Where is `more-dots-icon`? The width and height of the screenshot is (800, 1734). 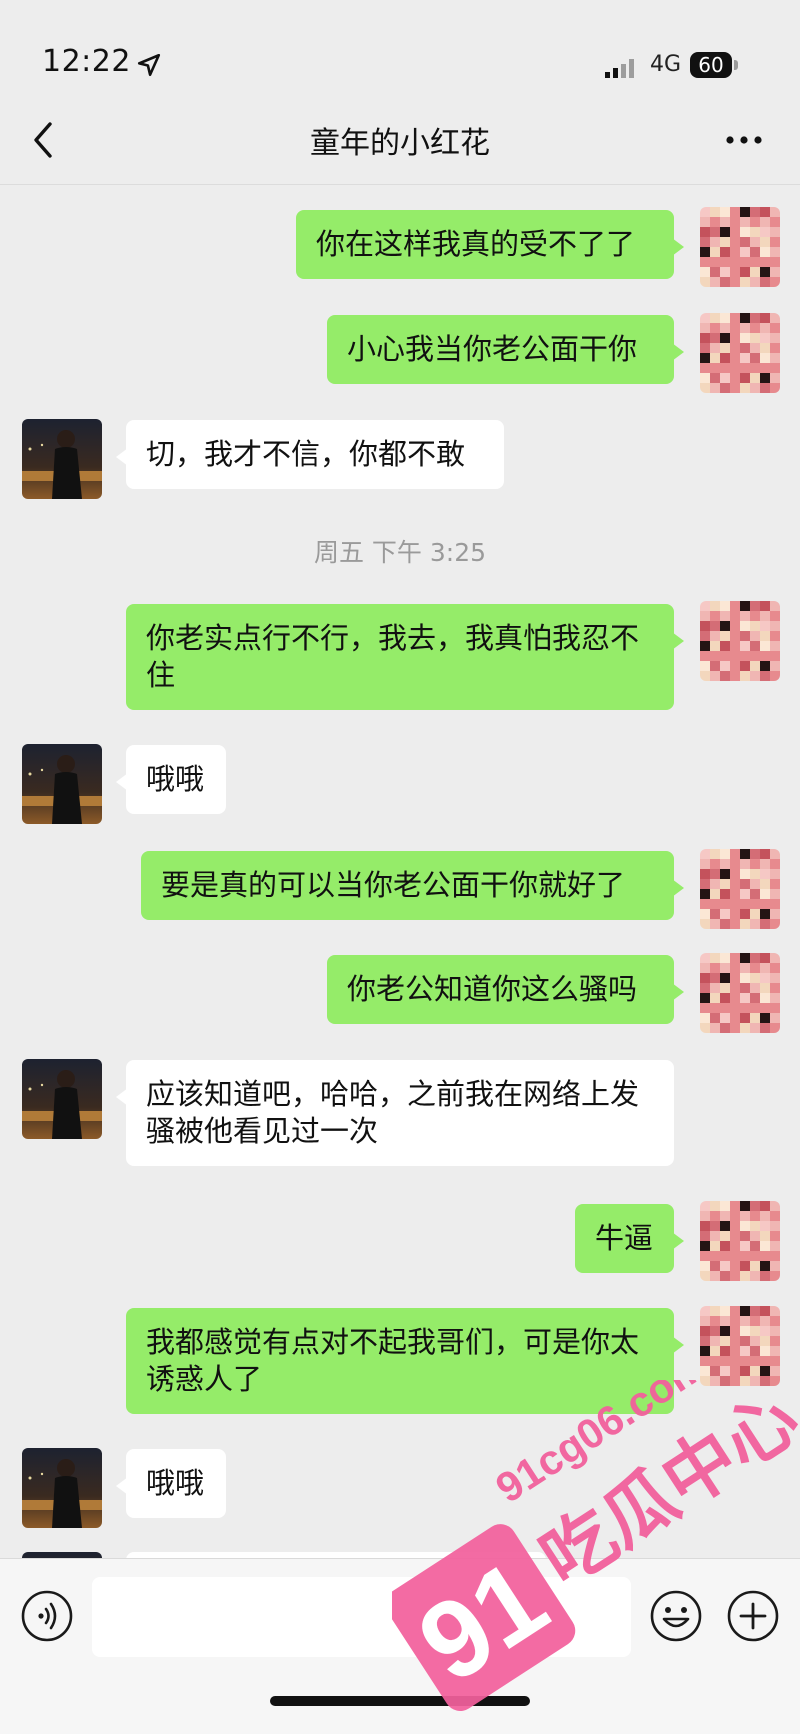 more-dots-icon is located at coordinates (744, 140).